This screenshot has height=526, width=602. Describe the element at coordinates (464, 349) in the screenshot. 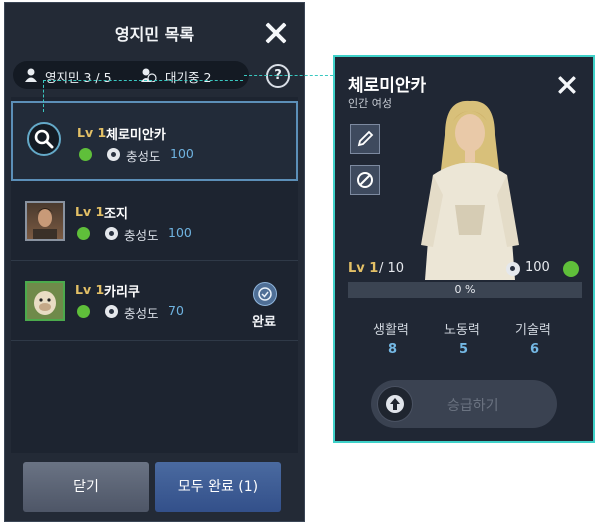

I see `stat-value: 5` at that location.